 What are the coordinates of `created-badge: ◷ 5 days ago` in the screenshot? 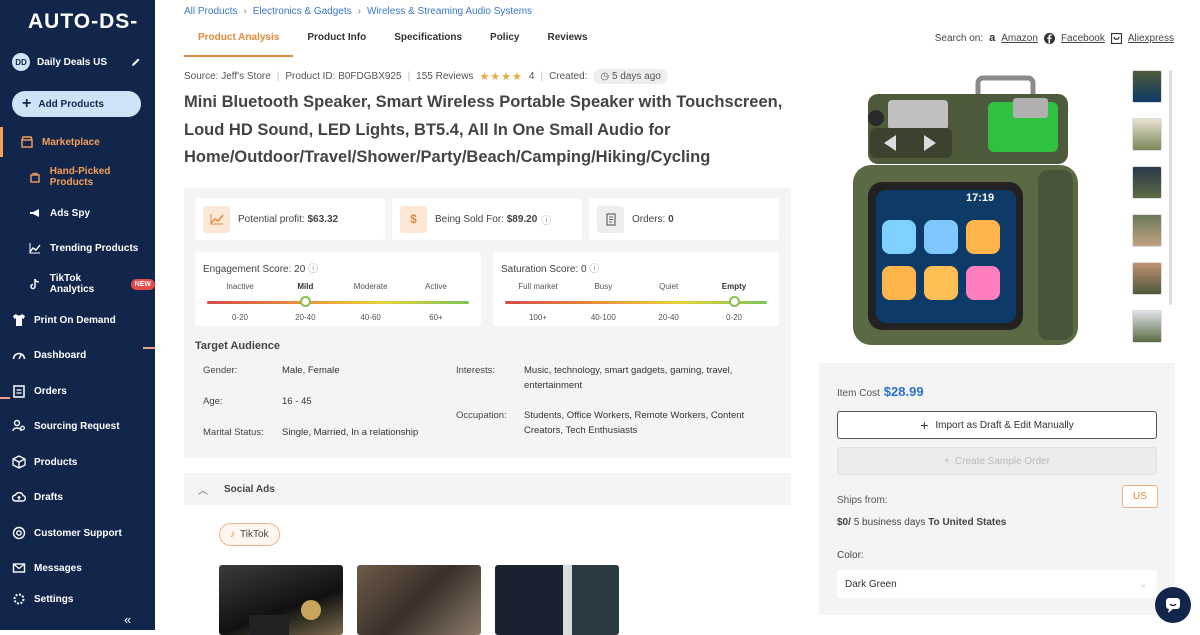 It's located at (630, 76).